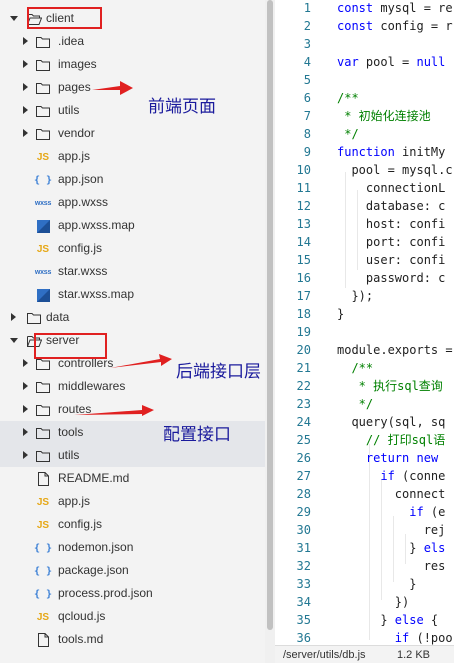 The height and width of the screenshot is (663, 454). I want to click on code-line: query(sql, sq, so click(391, 422).